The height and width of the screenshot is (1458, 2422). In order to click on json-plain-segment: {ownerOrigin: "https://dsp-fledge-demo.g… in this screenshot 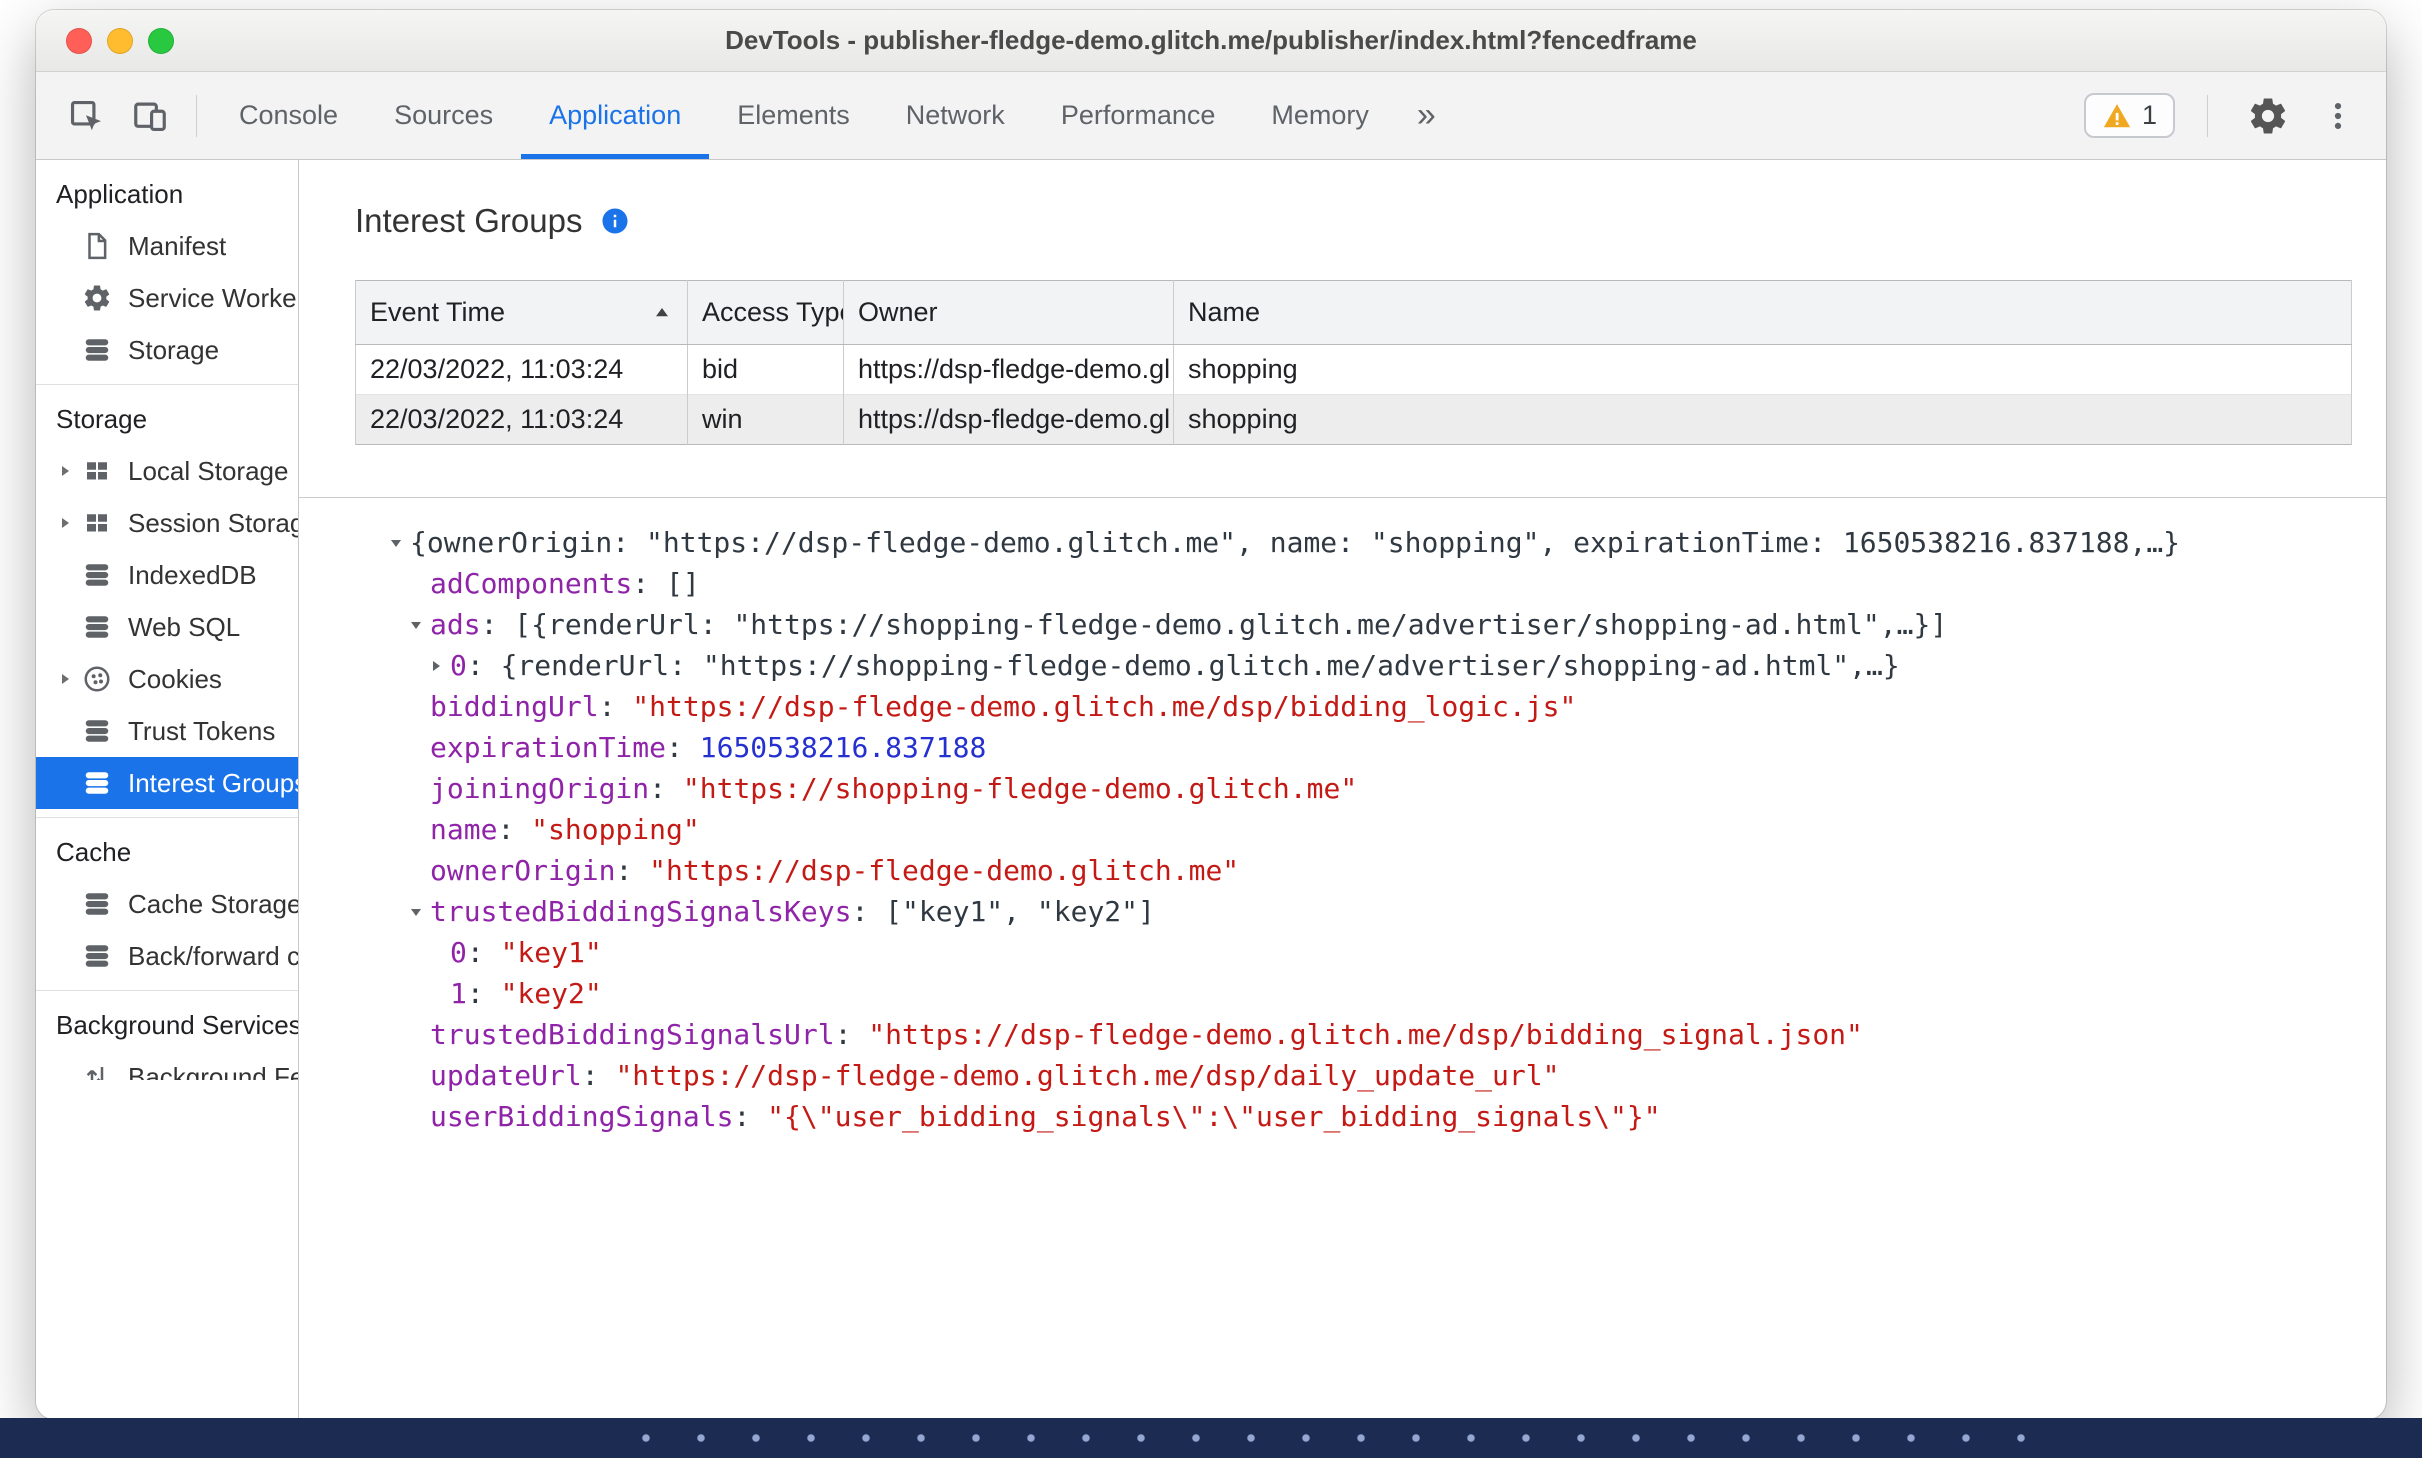, I will do `click(1295, 542)`.